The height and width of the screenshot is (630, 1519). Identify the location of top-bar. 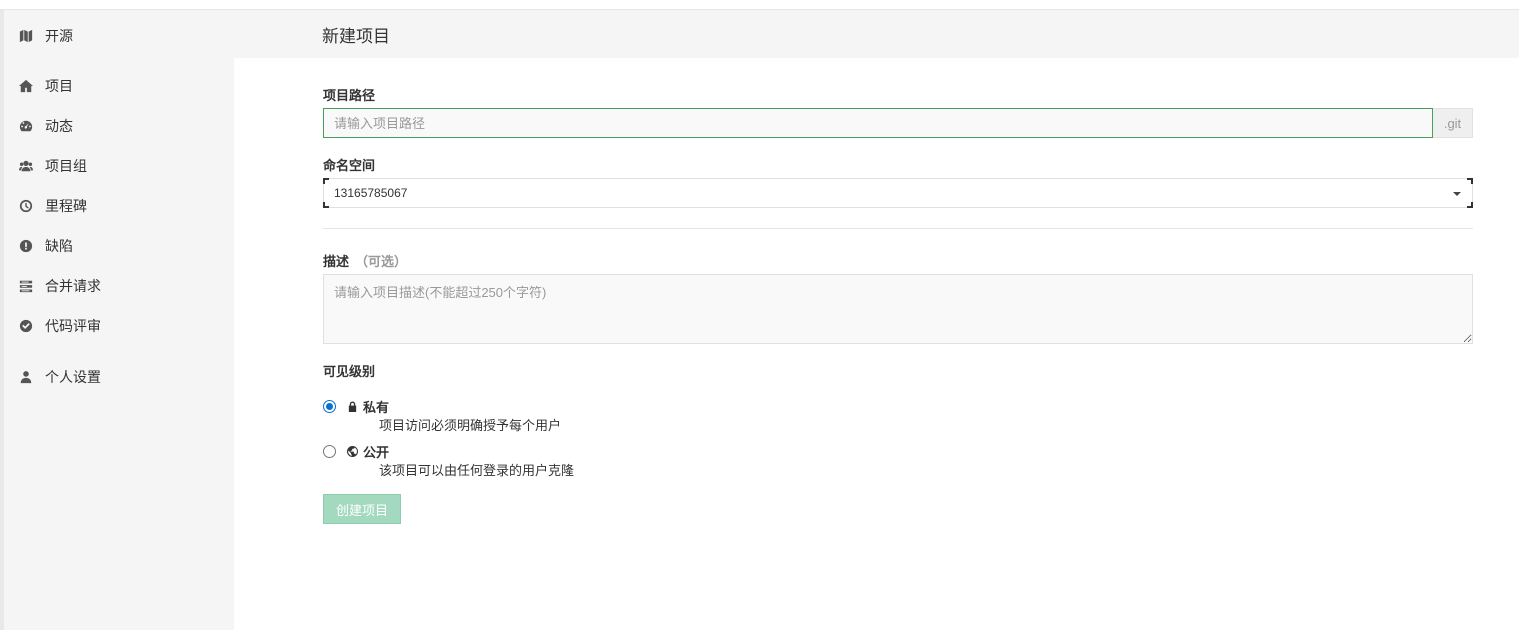
(759, 5).